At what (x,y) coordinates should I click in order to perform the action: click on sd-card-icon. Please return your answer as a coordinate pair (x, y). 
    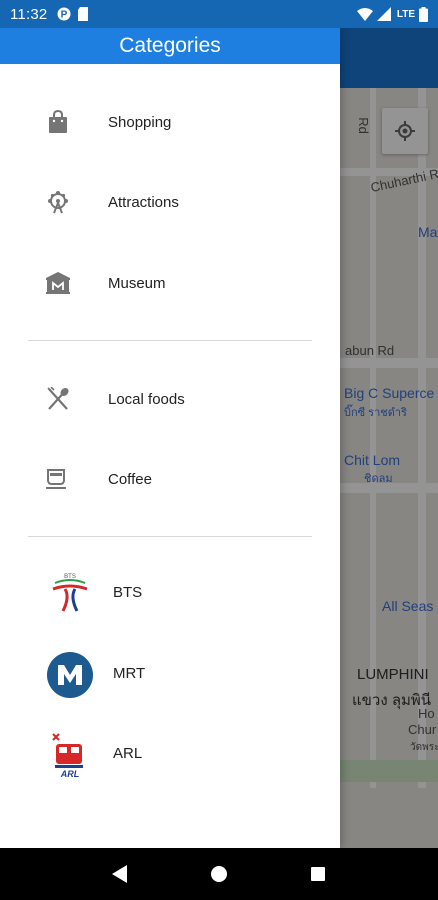
    Looking at the image, I should click on (83, 14).